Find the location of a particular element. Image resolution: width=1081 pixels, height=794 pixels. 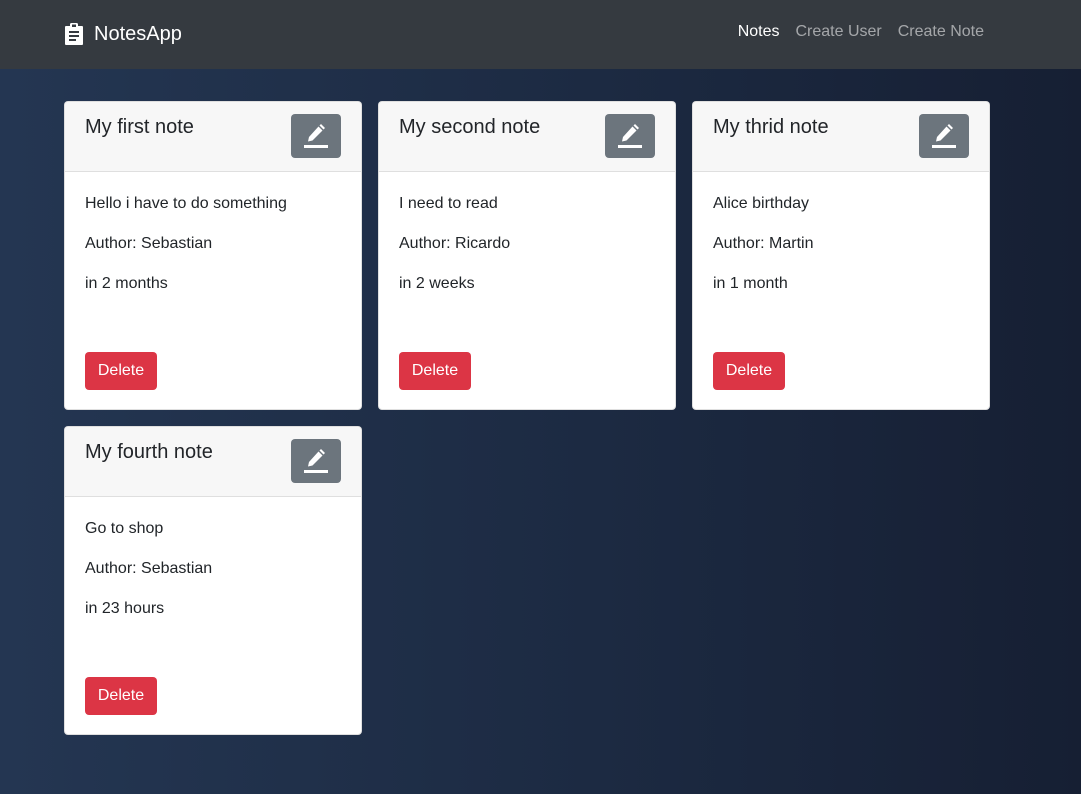

nav-link-create-note: Create Note is located at coordinates (941, 32).